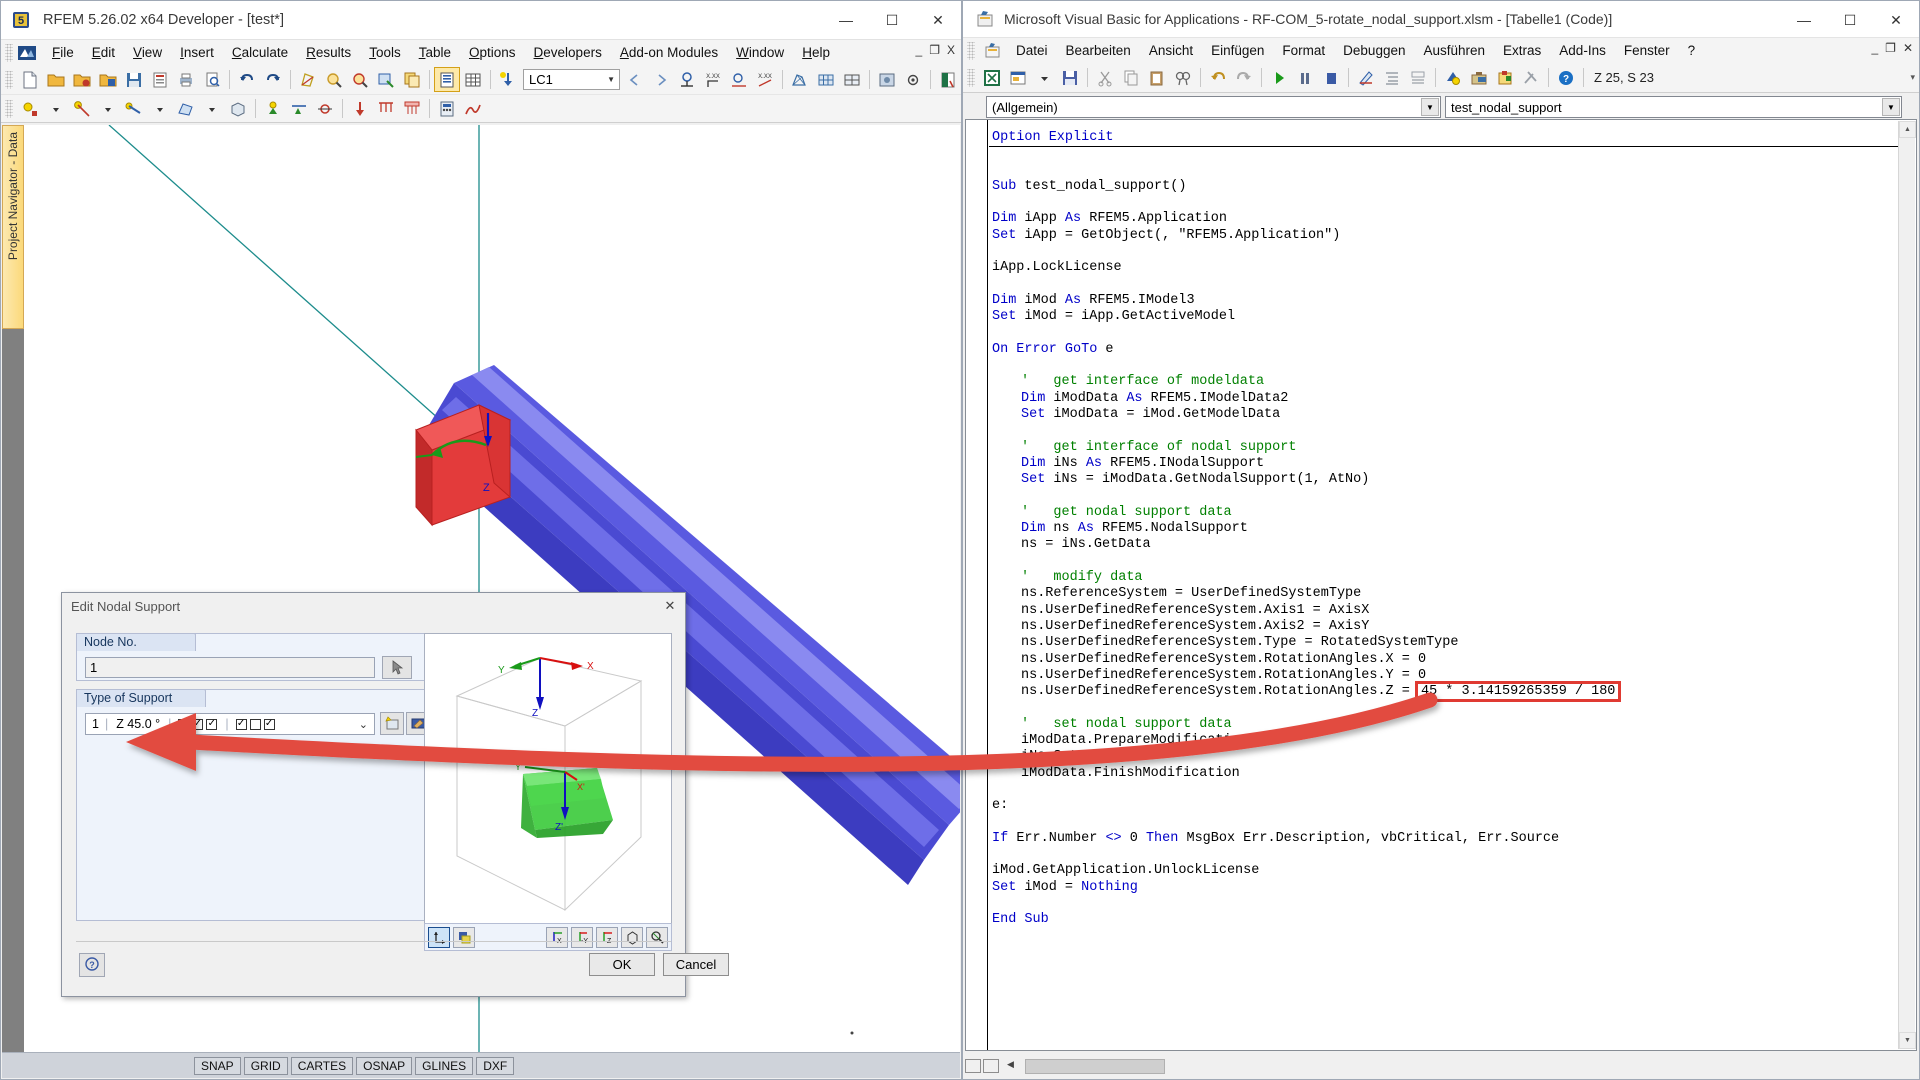 This screenshot has height=1080, width=1920. I want to click on vba-menu-bearbeiten: Bearbeiten, so click(1098, 50).